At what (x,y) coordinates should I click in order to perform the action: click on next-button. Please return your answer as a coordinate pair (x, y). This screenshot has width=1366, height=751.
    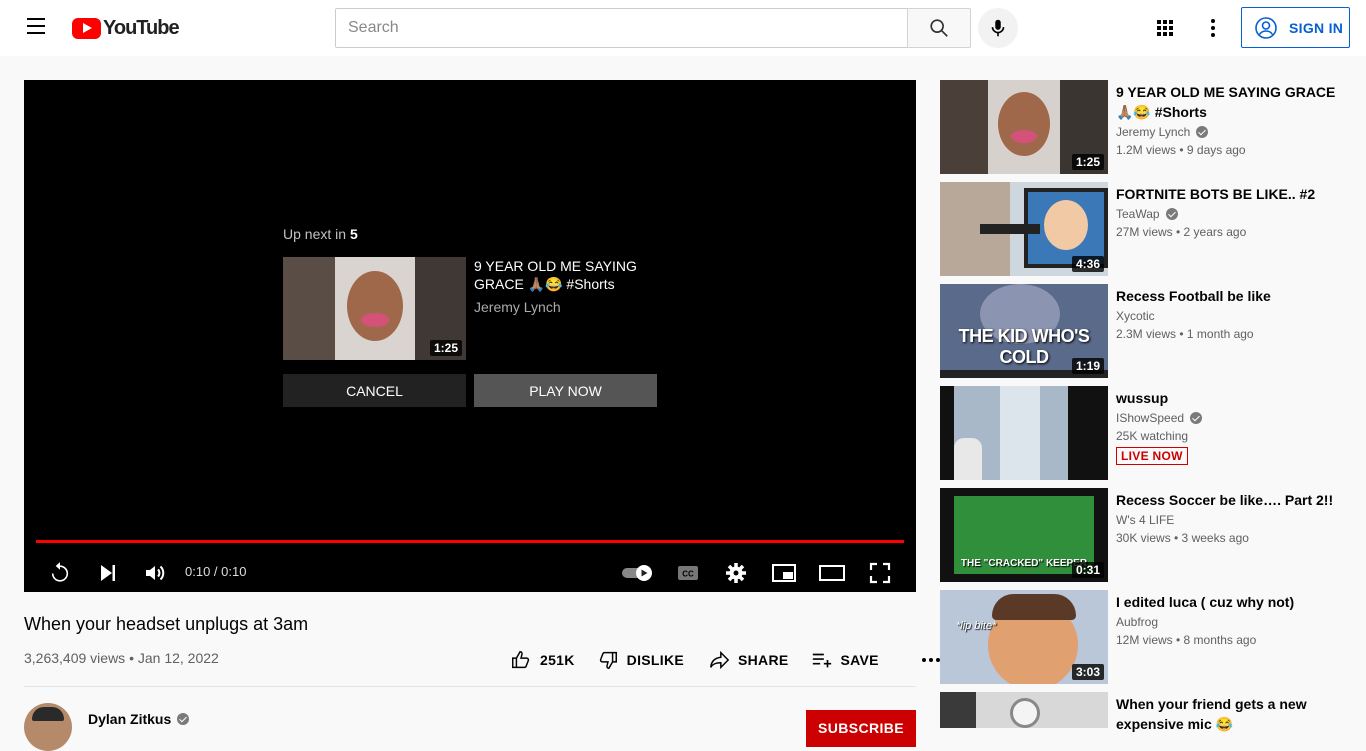
    Looking at the image, I should click on (108, 573).